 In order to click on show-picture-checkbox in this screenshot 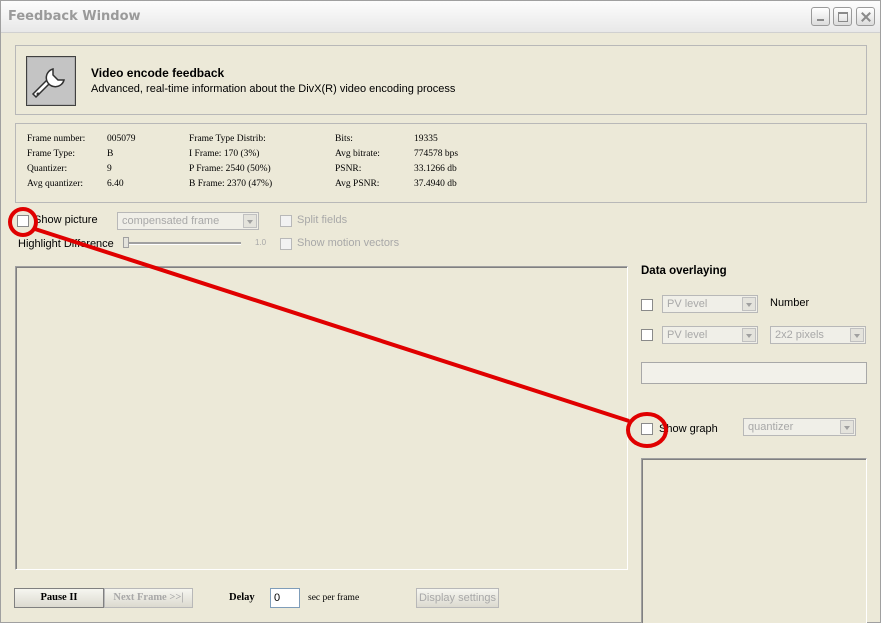, I will do `click(23, 221)`.